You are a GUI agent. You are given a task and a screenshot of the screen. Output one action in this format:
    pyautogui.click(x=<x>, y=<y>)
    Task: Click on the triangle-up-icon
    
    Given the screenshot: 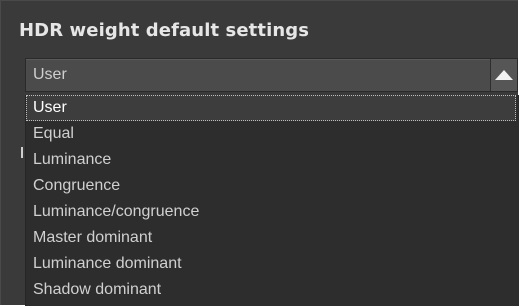 What is the action you would take?
    pyautogui.click(x=504, y=75)
    